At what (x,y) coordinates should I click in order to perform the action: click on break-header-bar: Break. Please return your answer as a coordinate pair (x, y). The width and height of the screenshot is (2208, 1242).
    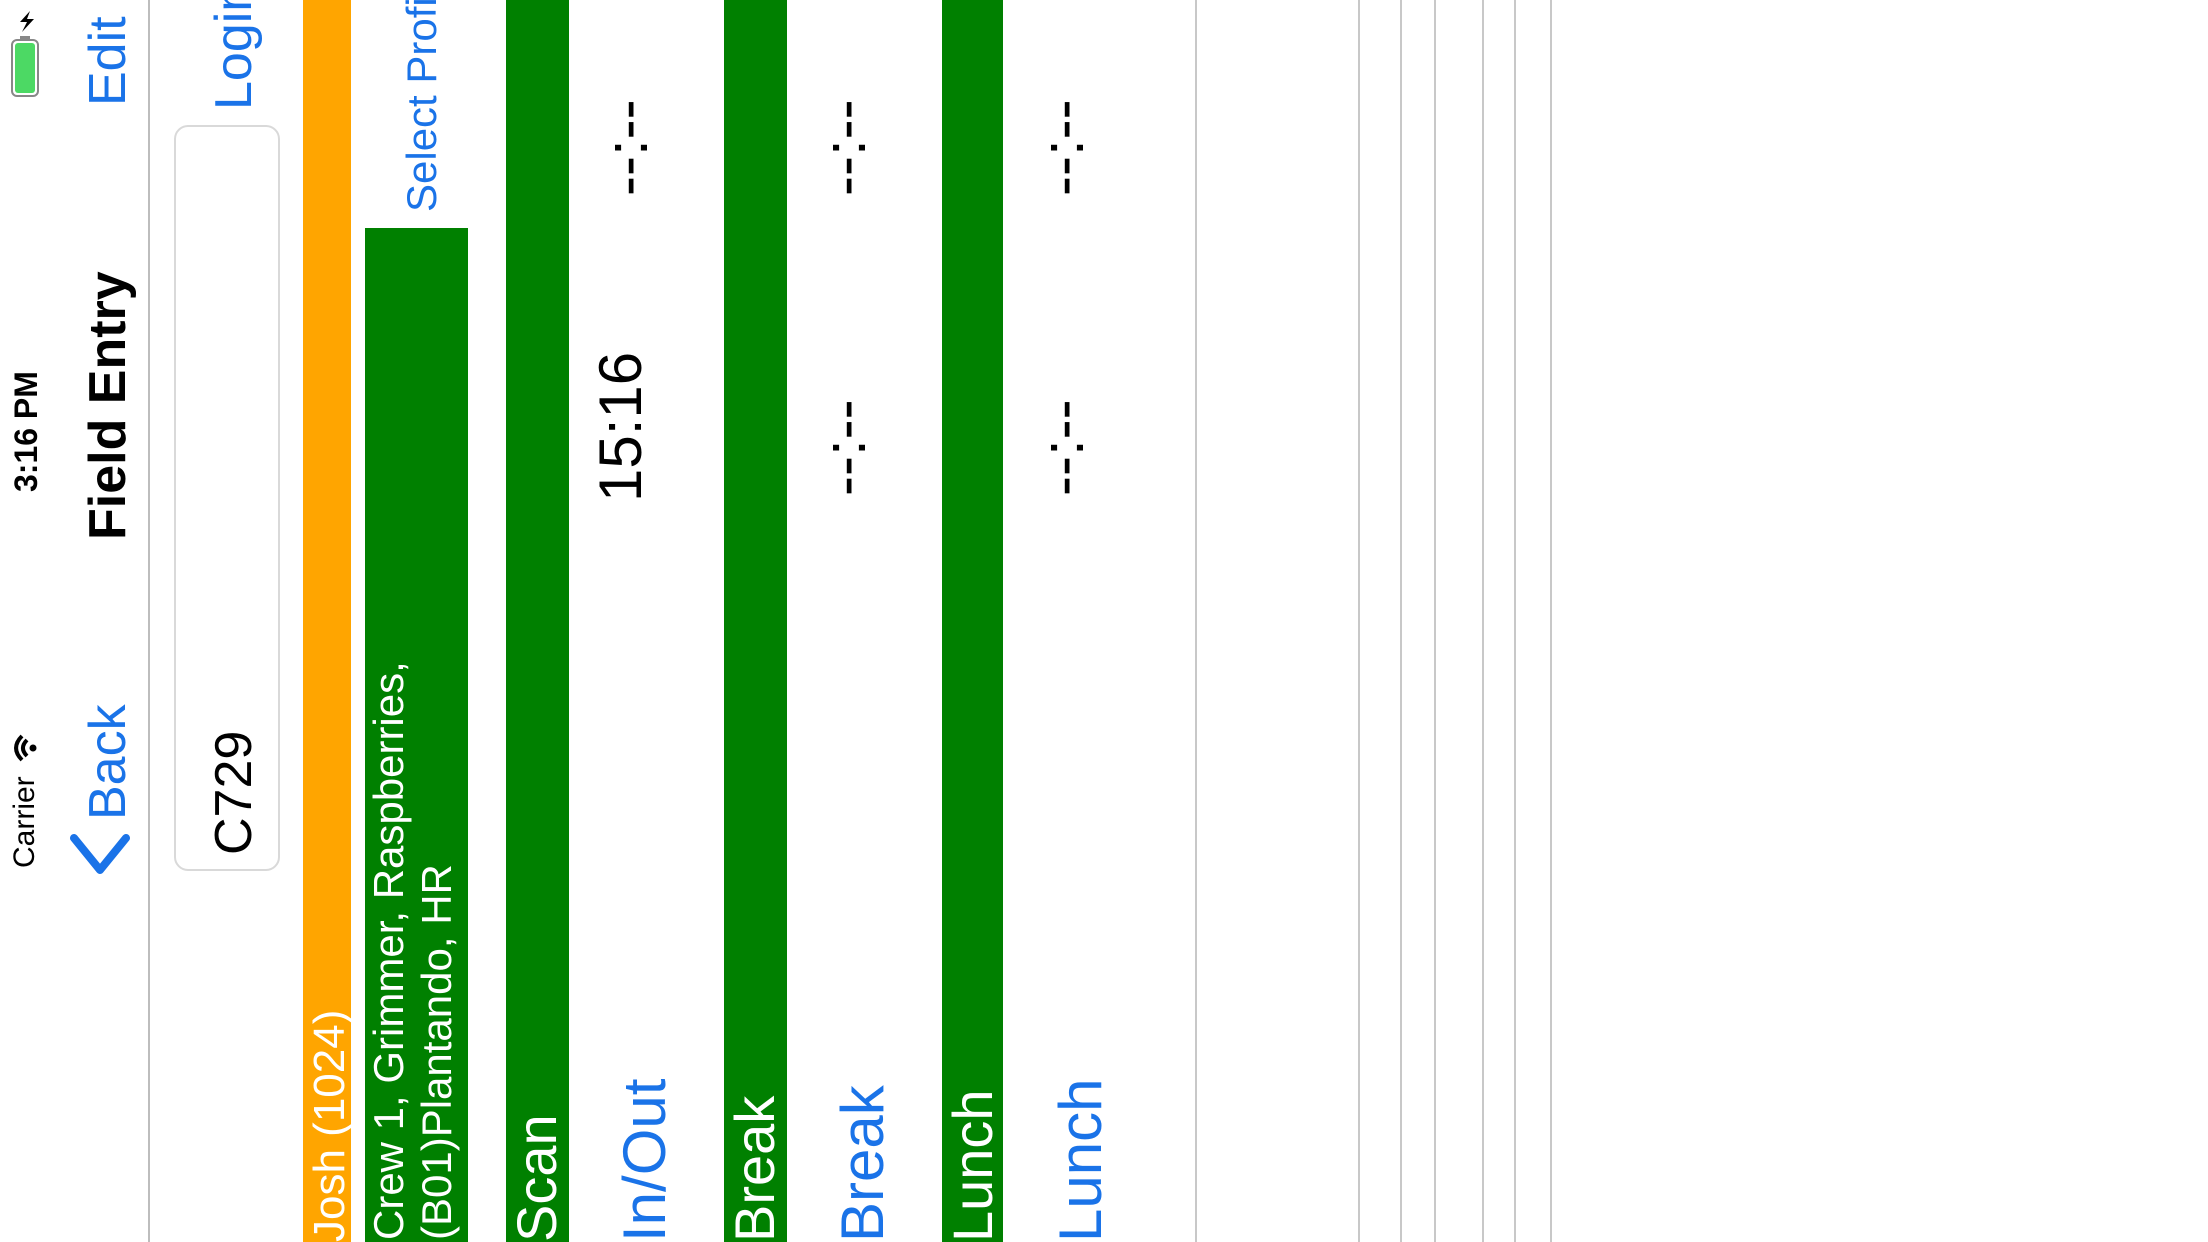
    Looking at the image, I should click on (755, 621).